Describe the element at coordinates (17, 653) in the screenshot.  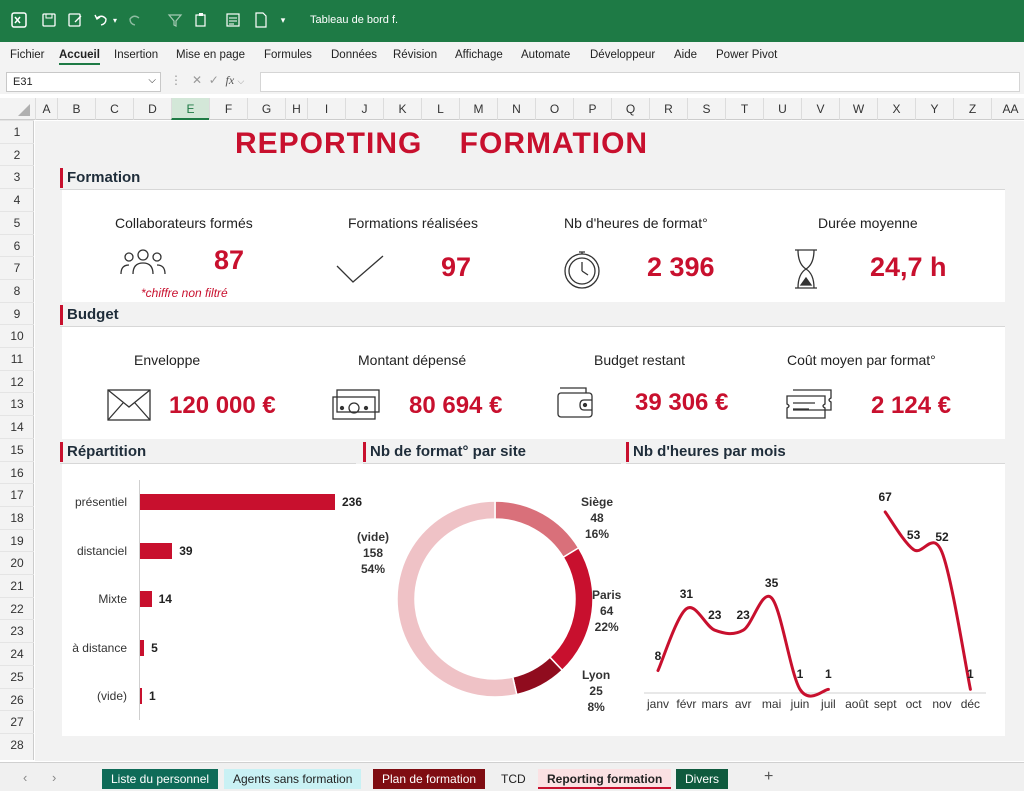
I see `row-header-24: 24` at that location.